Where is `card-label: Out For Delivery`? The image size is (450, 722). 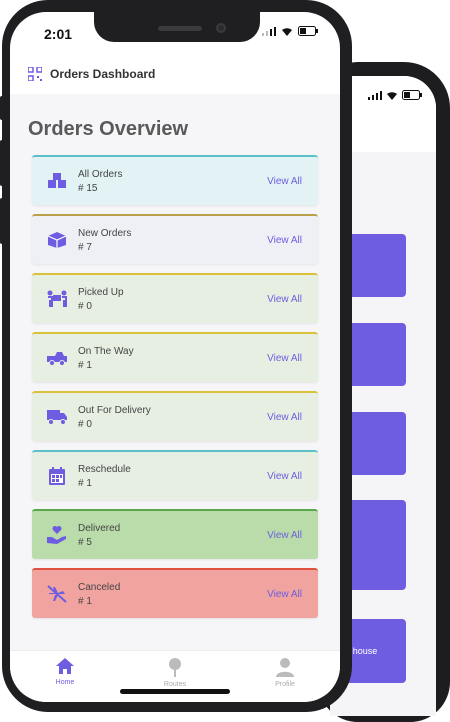 card-label: Out For Delivery is located at coordinates (114, 410).